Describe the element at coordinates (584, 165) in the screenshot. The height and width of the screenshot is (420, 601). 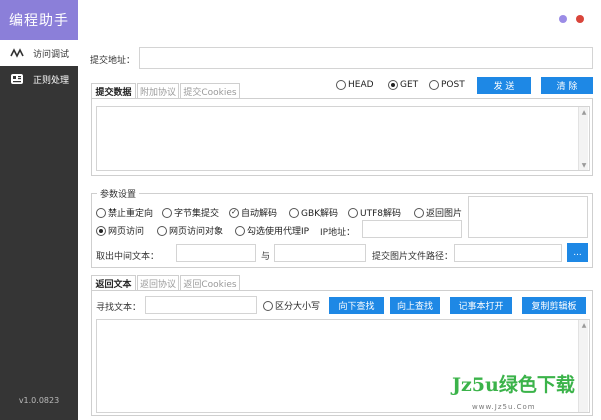
I see `scroll-down-icon: ▼` at that location.